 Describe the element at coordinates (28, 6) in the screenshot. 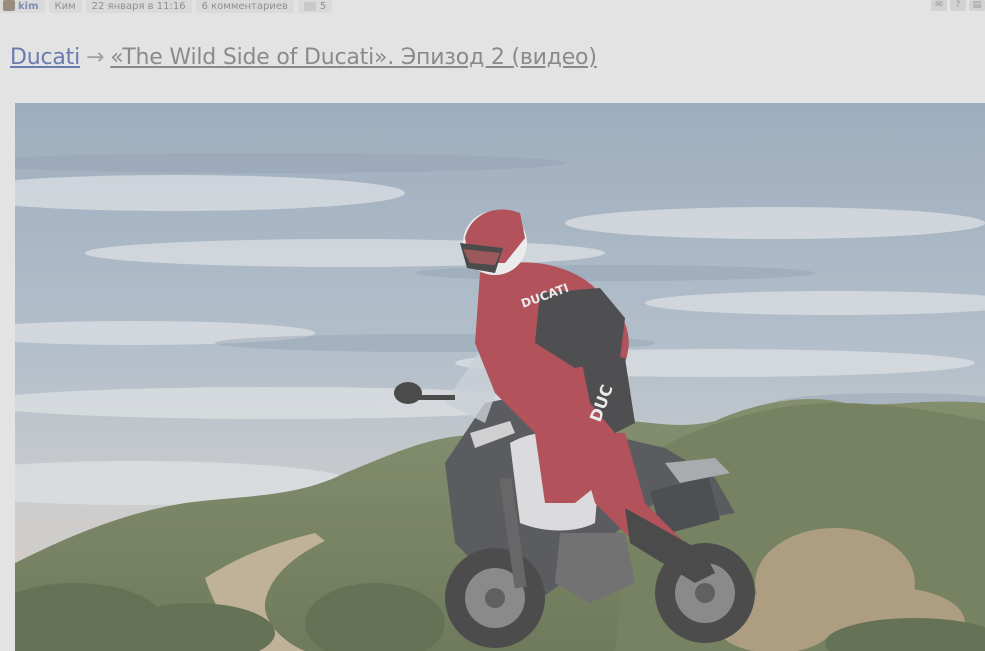

I see `username: kim` at that location.